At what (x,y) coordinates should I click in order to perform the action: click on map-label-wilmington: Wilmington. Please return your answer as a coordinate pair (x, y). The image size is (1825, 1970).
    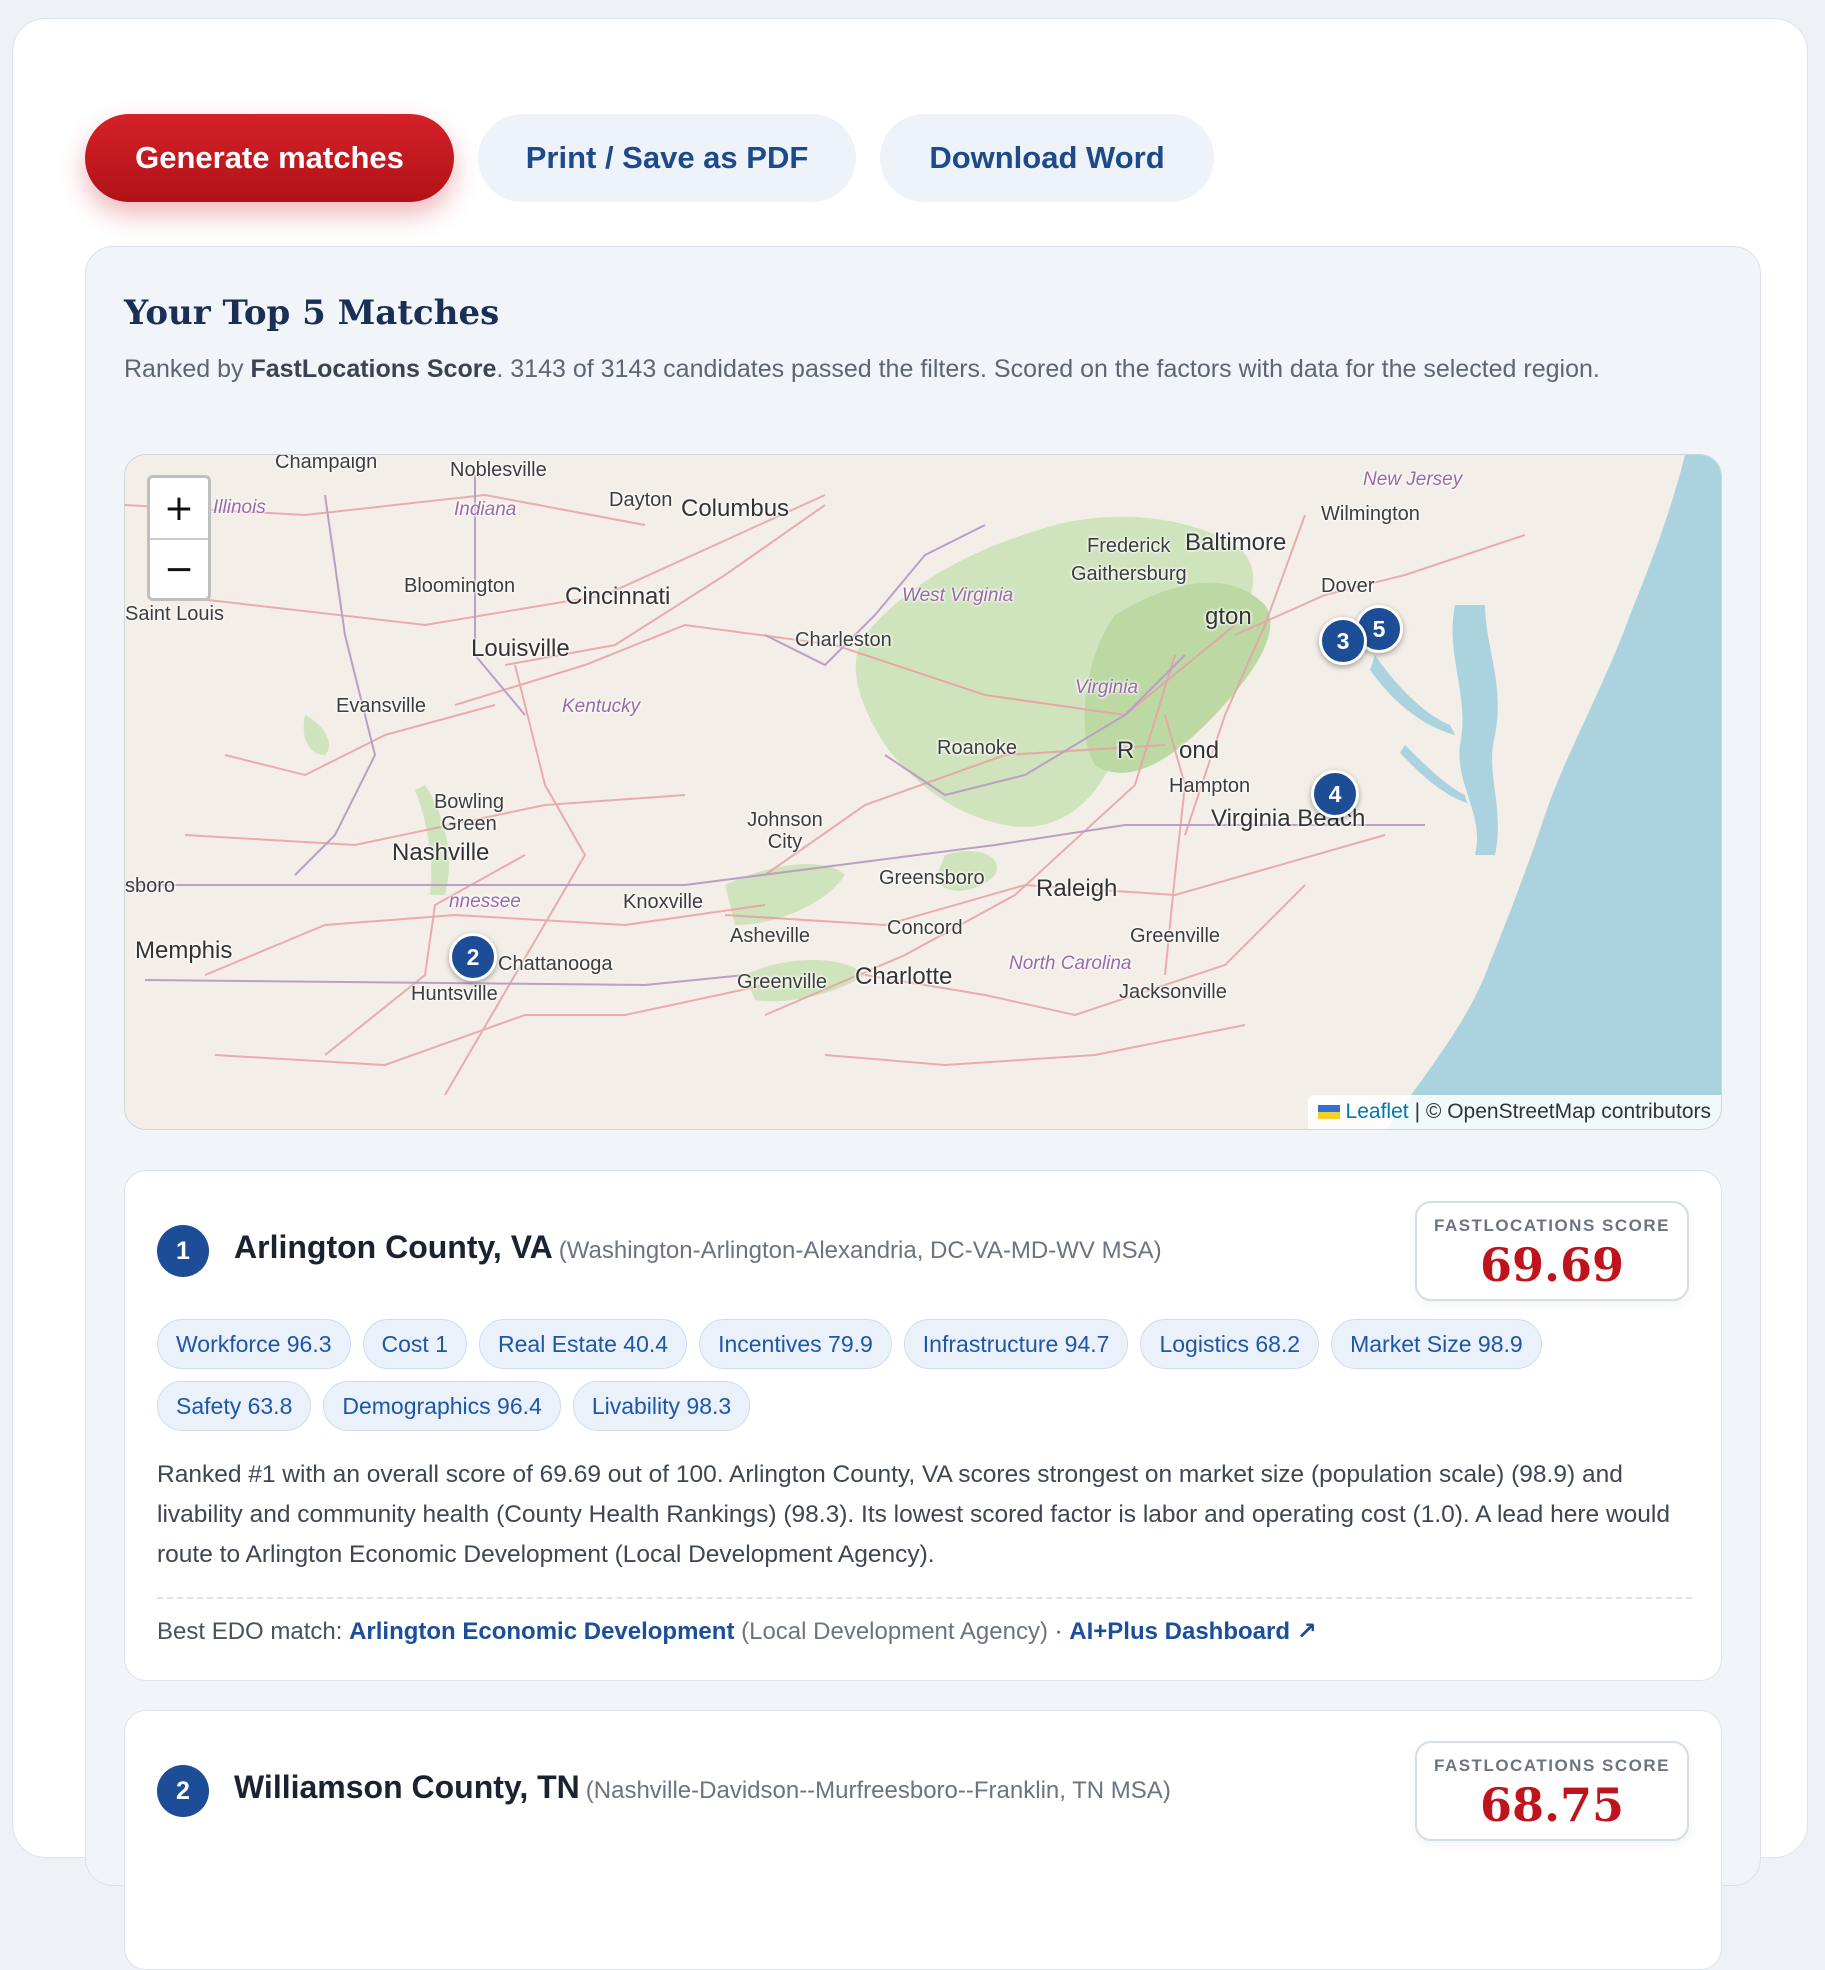
    Looking at the image, I should click on (1370, 514).